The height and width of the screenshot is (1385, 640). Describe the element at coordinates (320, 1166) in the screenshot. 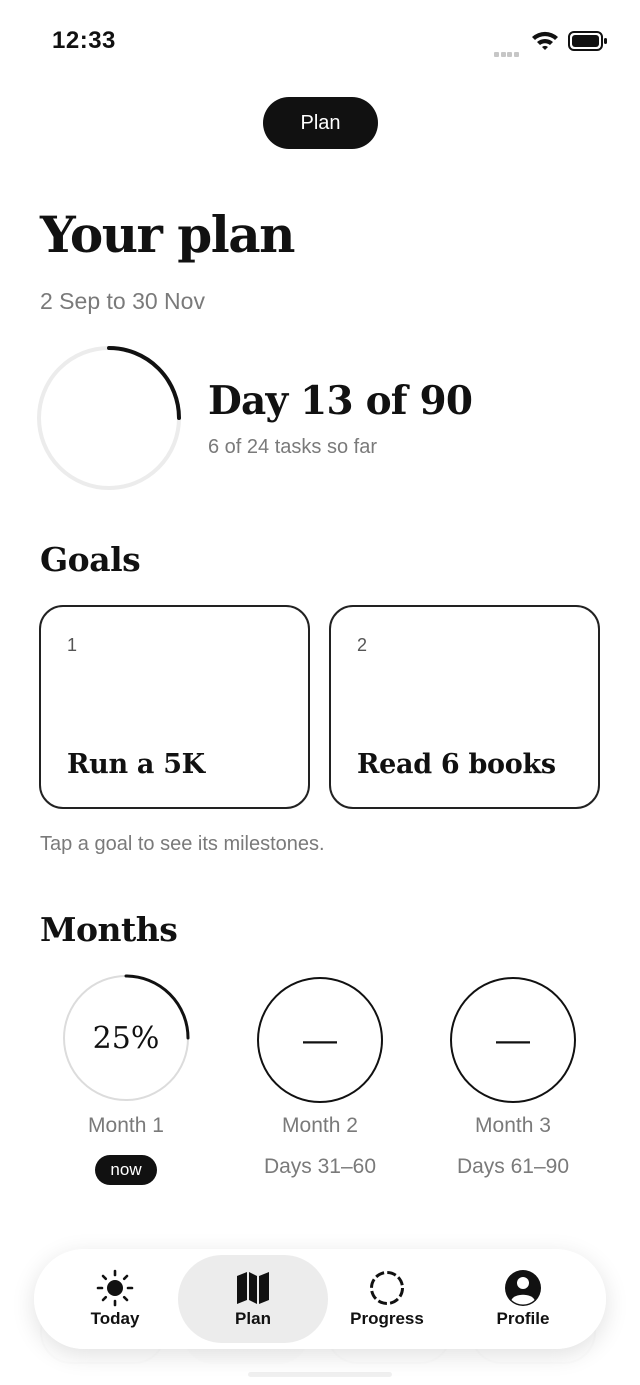

I see `month-days: Days 31–60` at that location.